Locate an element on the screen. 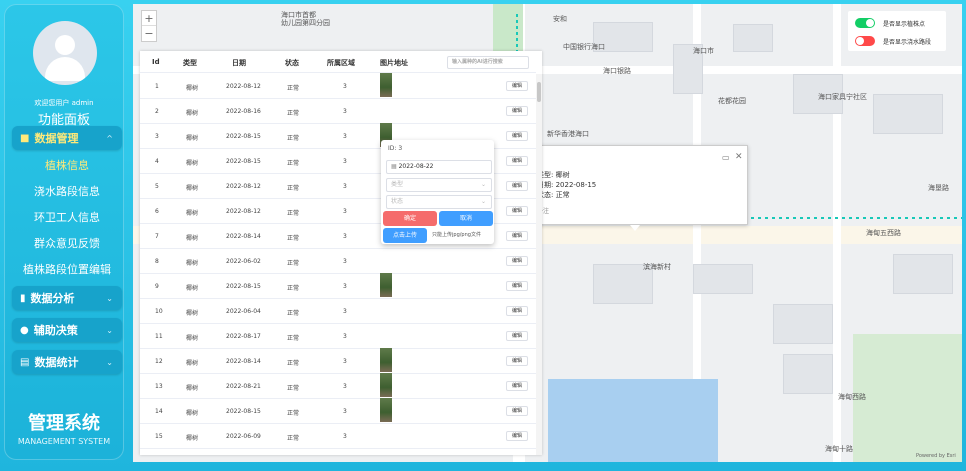 This screenshot has width=966, height=471. grid-icon: ■ is located at coordinates (25, 138).